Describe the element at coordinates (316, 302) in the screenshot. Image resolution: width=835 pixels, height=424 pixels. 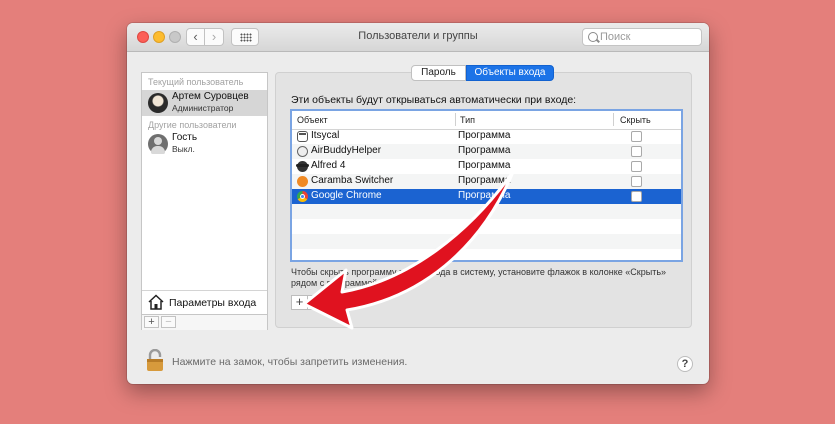
I see `remove-login-item-button: −` at that location.